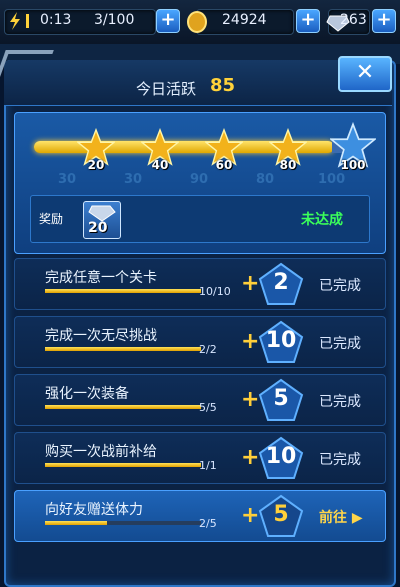  What do you see at coordinates (199, 179) in the screenshot?
I see `ghost-label: 90` at bounding box center [199, 179].